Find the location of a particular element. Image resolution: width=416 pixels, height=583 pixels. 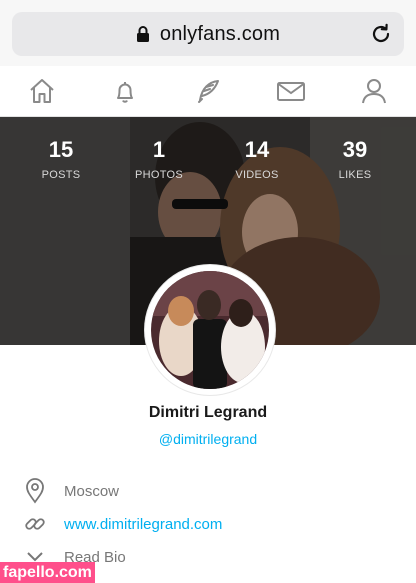

profile-icon is located at coordinates (374, 91).